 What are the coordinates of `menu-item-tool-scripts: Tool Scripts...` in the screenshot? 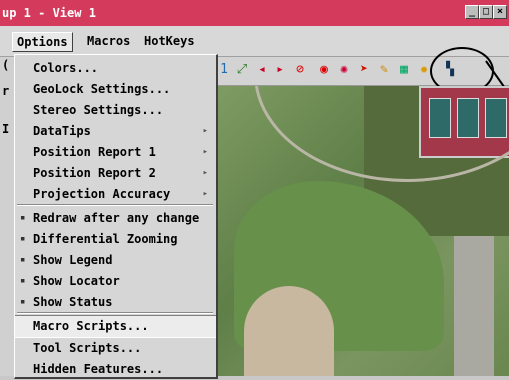 It's located at (115, 348).